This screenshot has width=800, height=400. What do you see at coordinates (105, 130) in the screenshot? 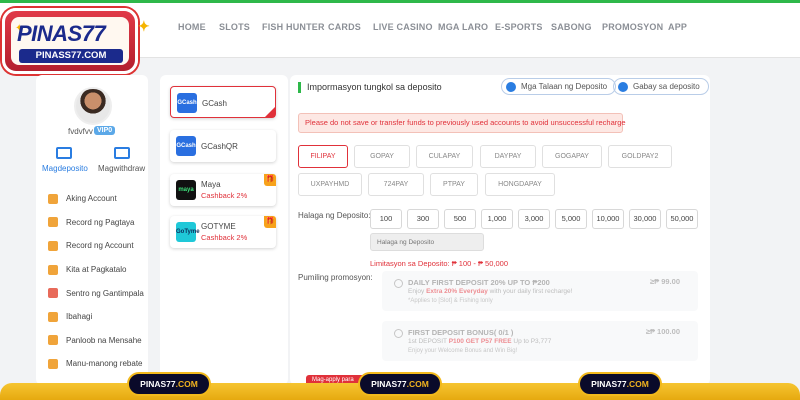
I see `vip-badge: VIP0` at bounding box center [105, 130].